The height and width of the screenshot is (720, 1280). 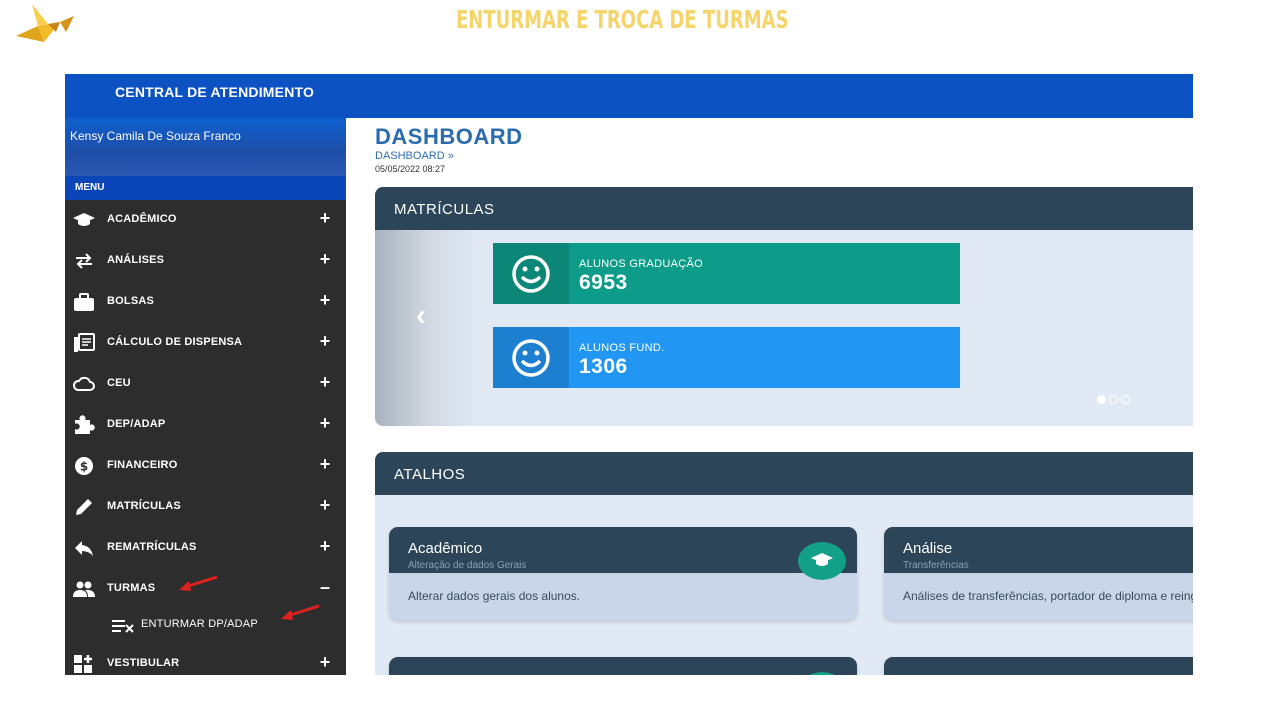 I want to click on sidebar-item-label: CEU, so click(x=119, y=383).